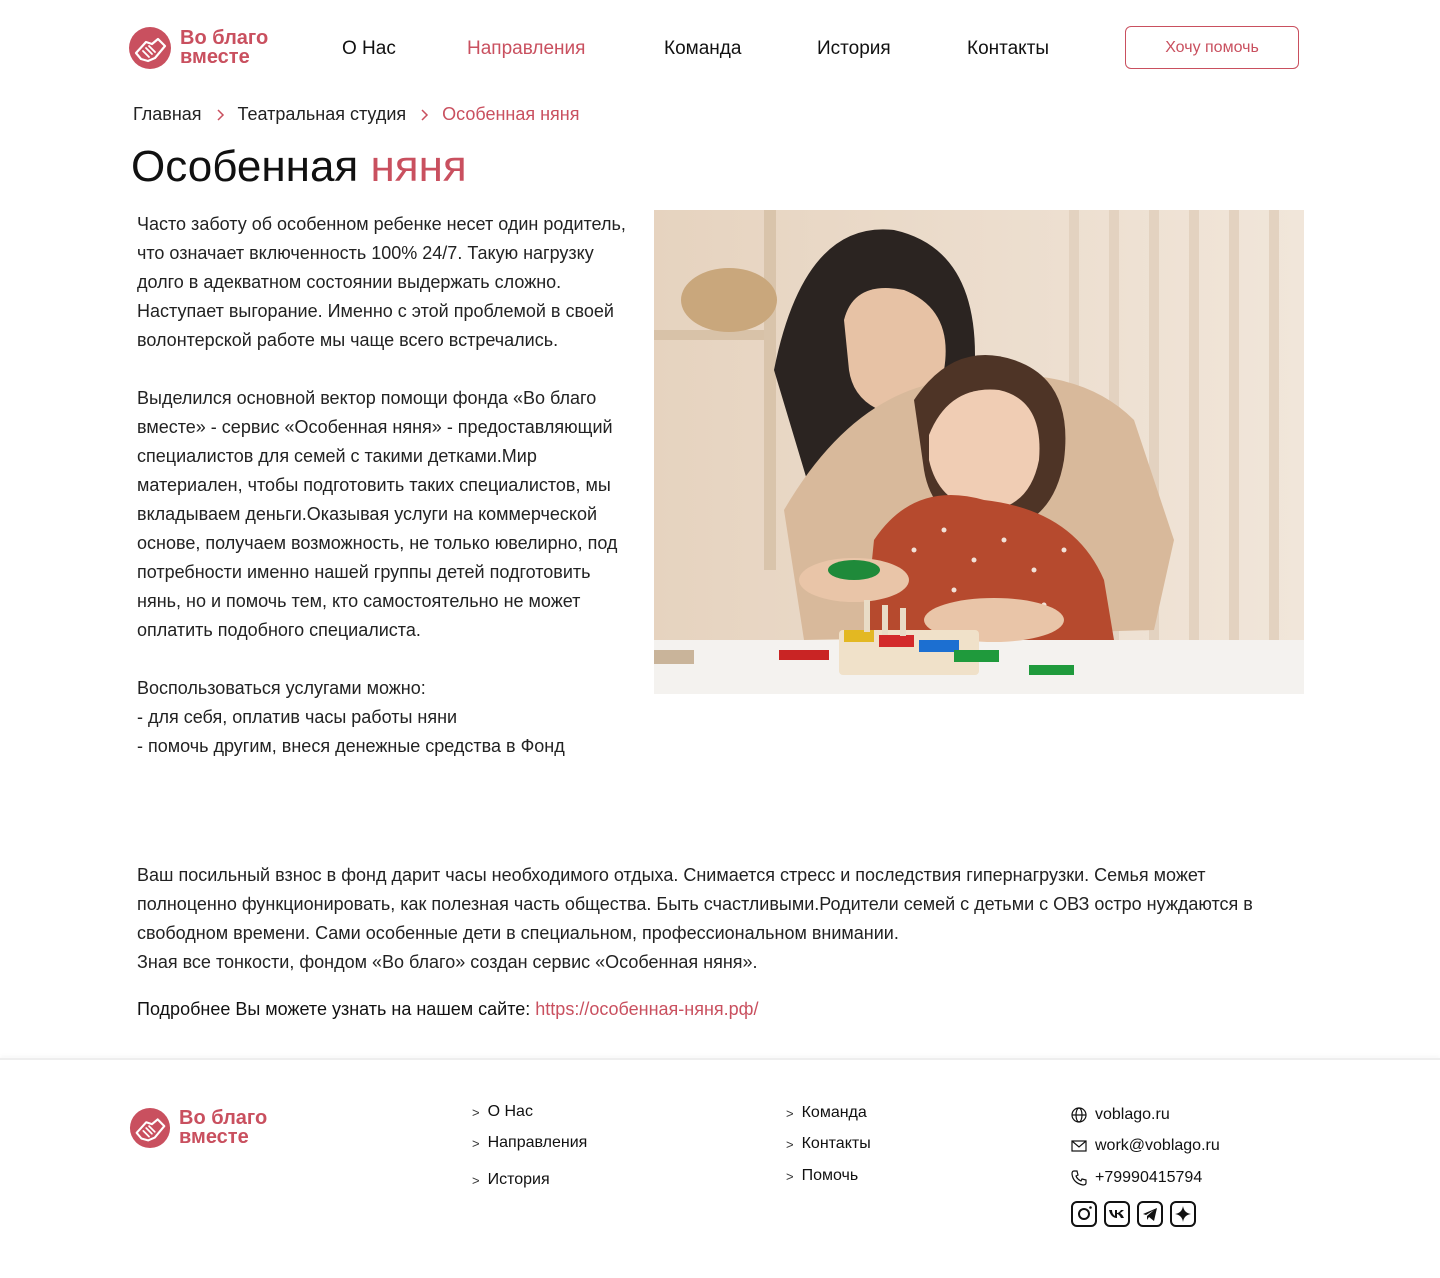 The height and width of the screenshot is (1278, 1440). What do you see at coordinates (322, 114) in the screenshot?
I see `breadcrumb-theatre-studio: Театральная студия` at bounding box center [322, 114].